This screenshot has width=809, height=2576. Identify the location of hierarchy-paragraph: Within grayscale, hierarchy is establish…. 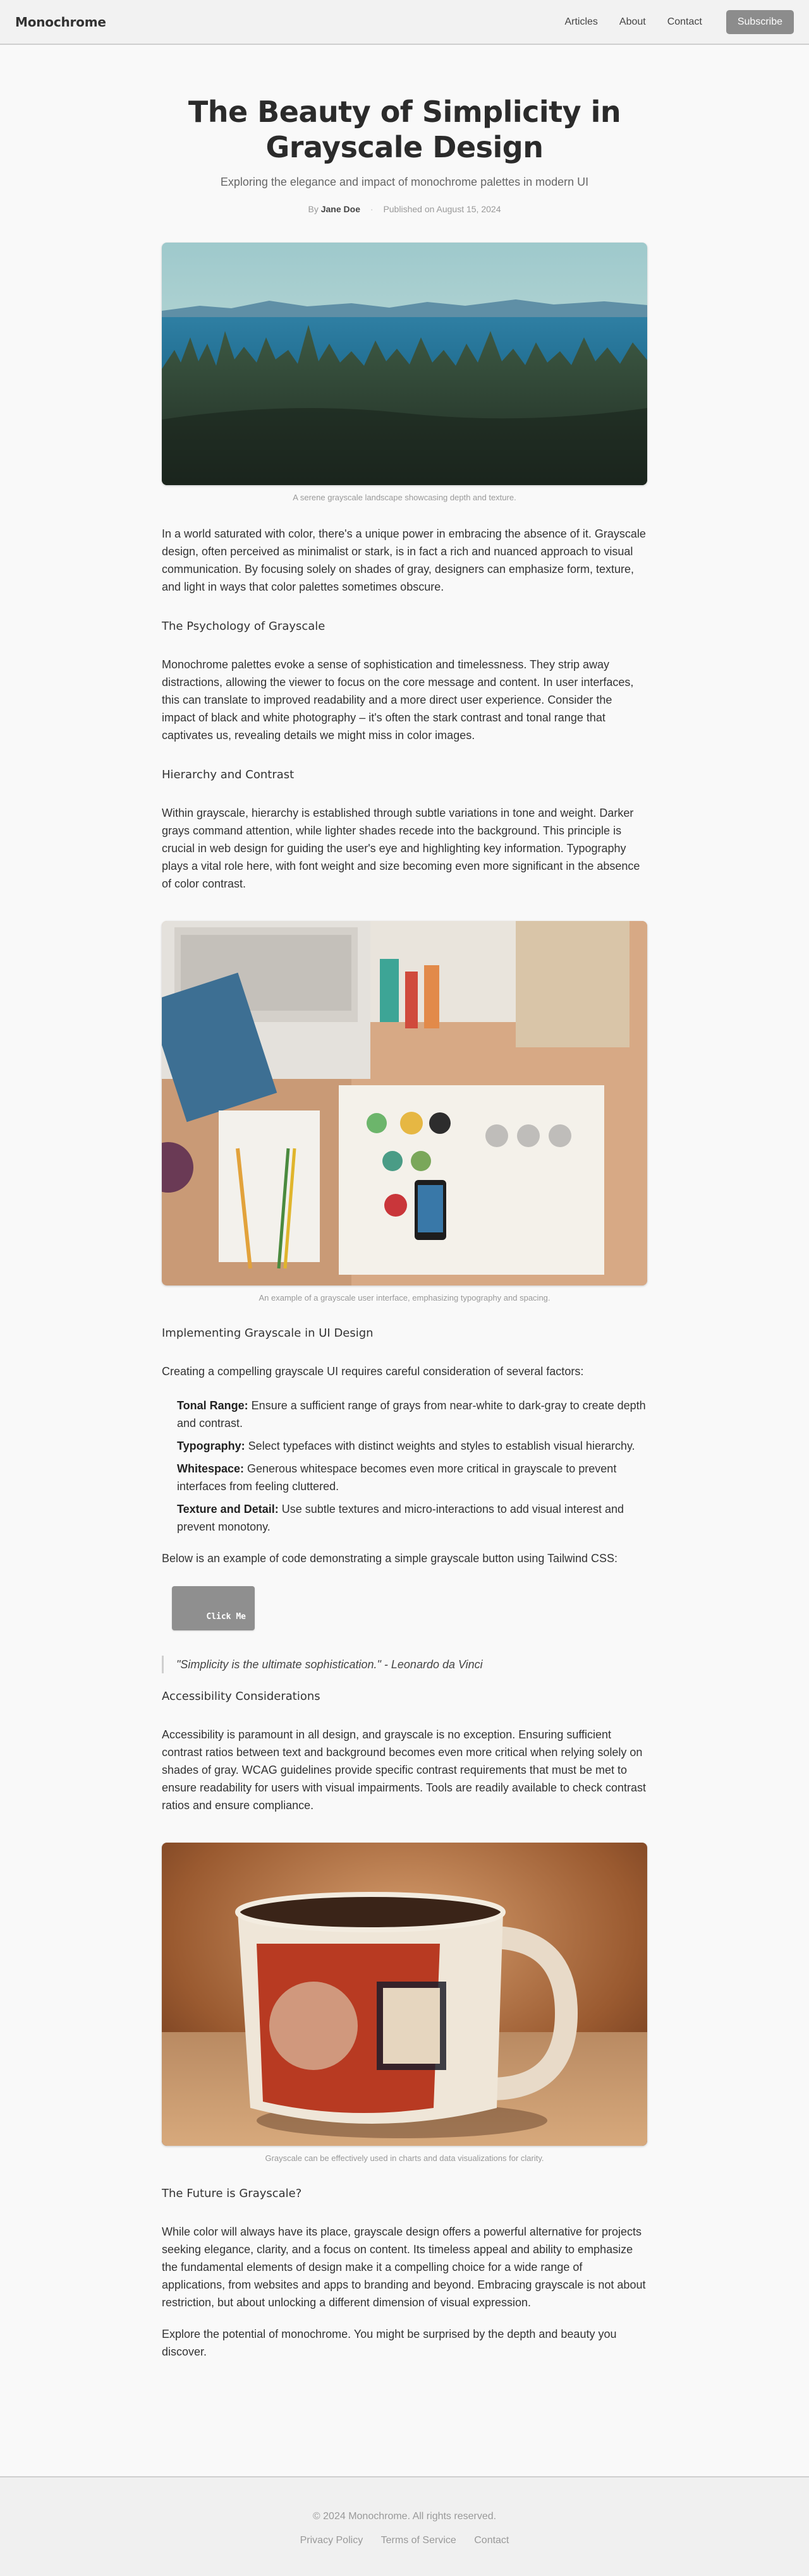
(401, 848).